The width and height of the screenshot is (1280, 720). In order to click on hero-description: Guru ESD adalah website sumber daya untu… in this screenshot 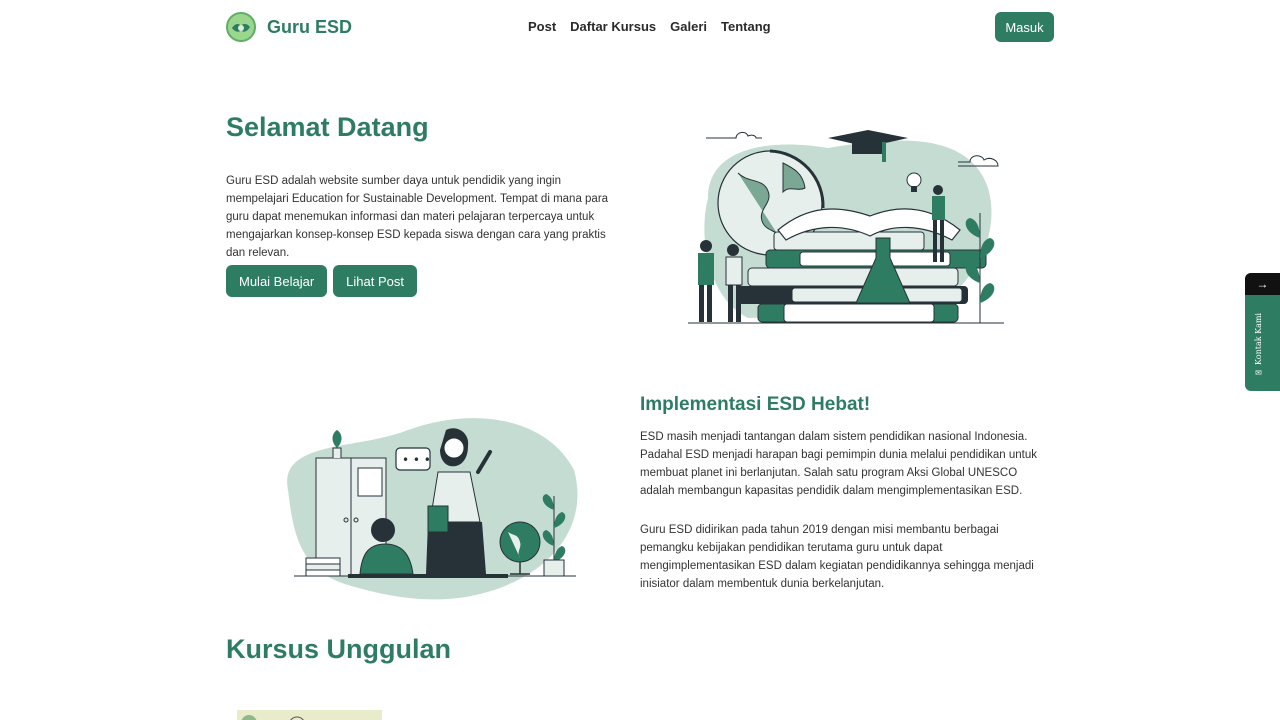, I will do `click(417, 217)`.